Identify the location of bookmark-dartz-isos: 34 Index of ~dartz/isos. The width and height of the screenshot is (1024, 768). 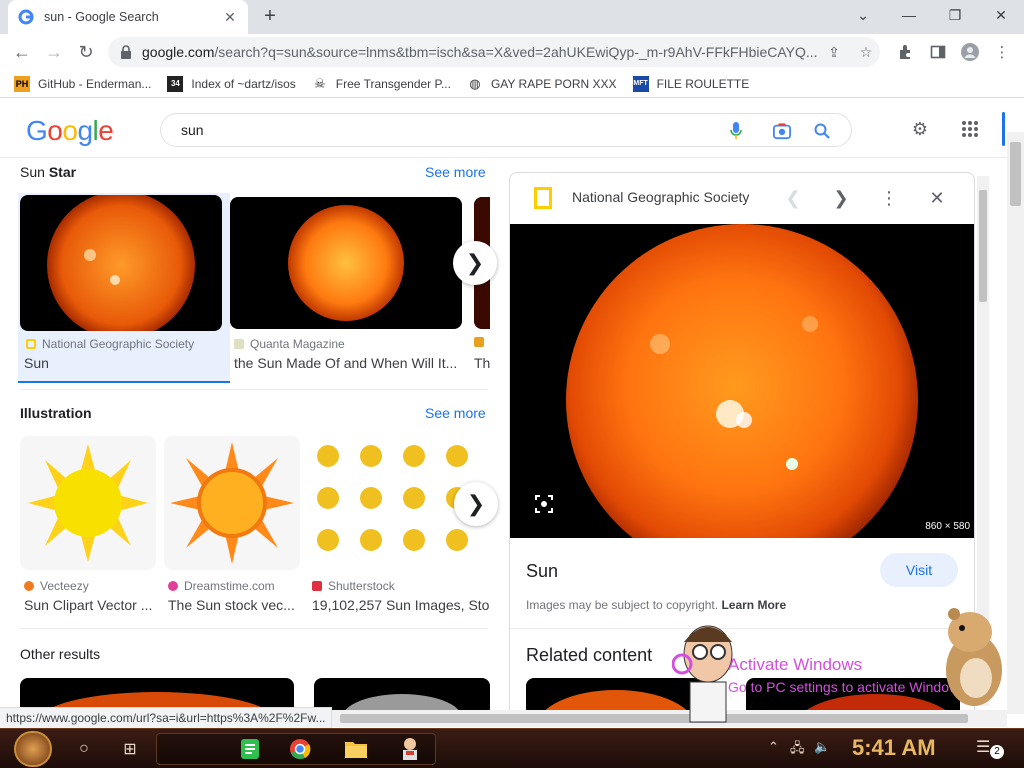
(231, 83).